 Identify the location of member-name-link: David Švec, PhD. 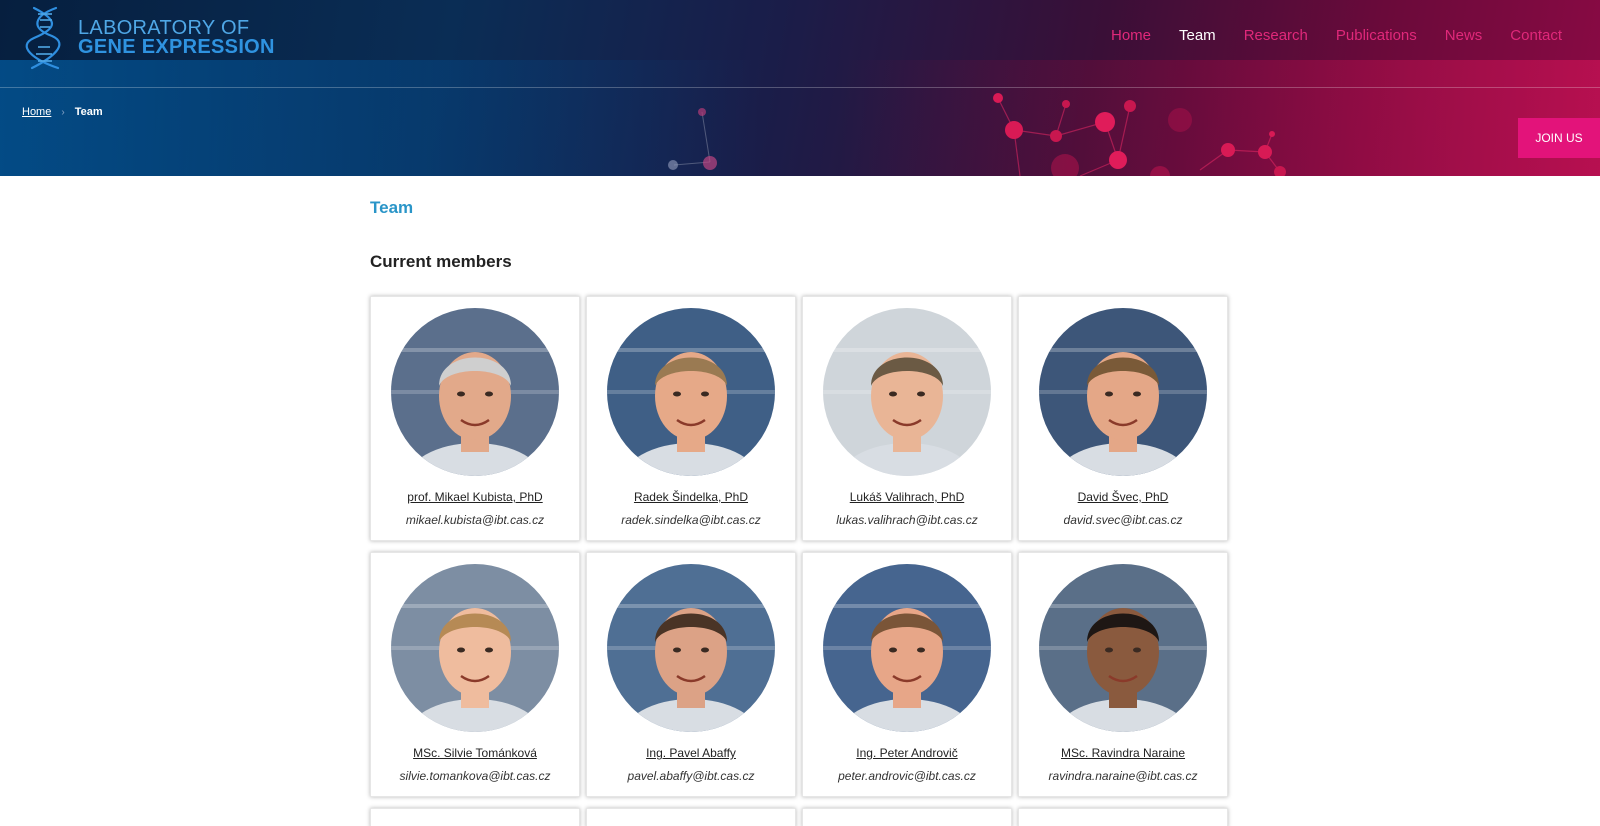
(1123, 497).